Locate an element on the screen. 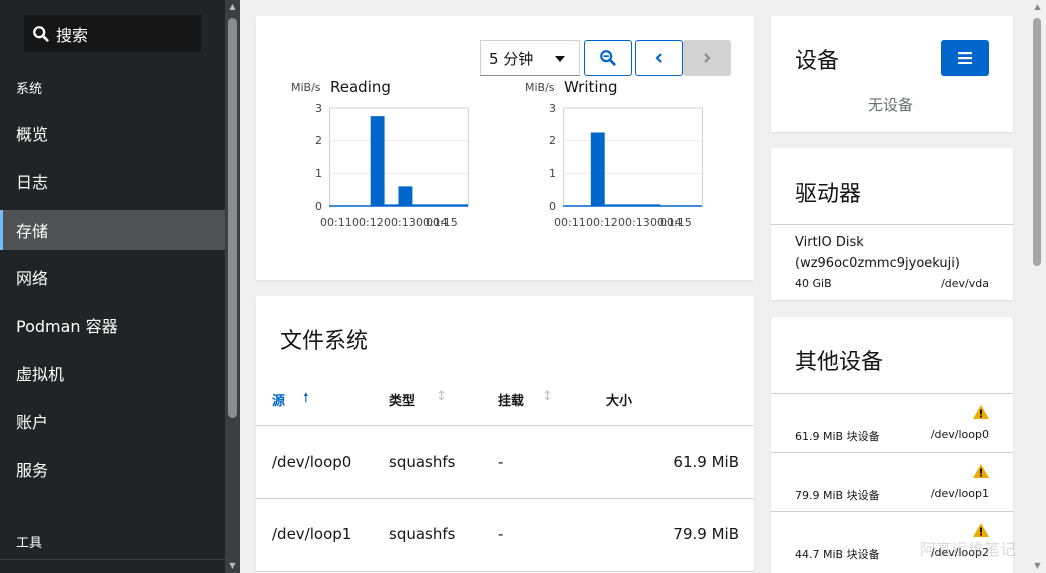 The width and height of the screenshot is (1046, 573). reading-chart is located at coordinates (399, 157).